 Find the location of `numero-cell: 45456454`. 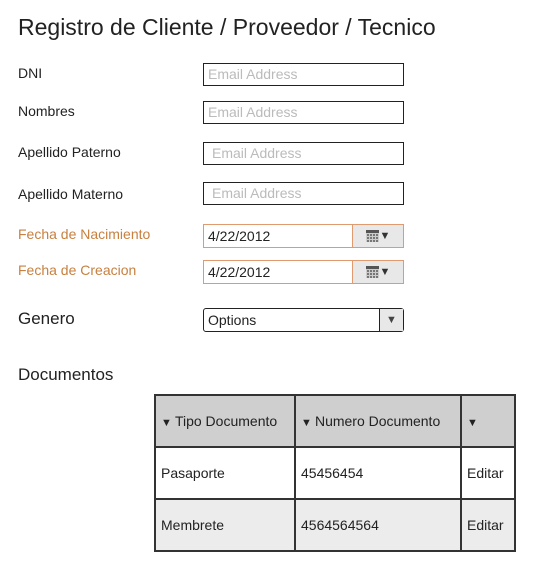

numero-cell: 45456454 is located at coordinates (378, 473).